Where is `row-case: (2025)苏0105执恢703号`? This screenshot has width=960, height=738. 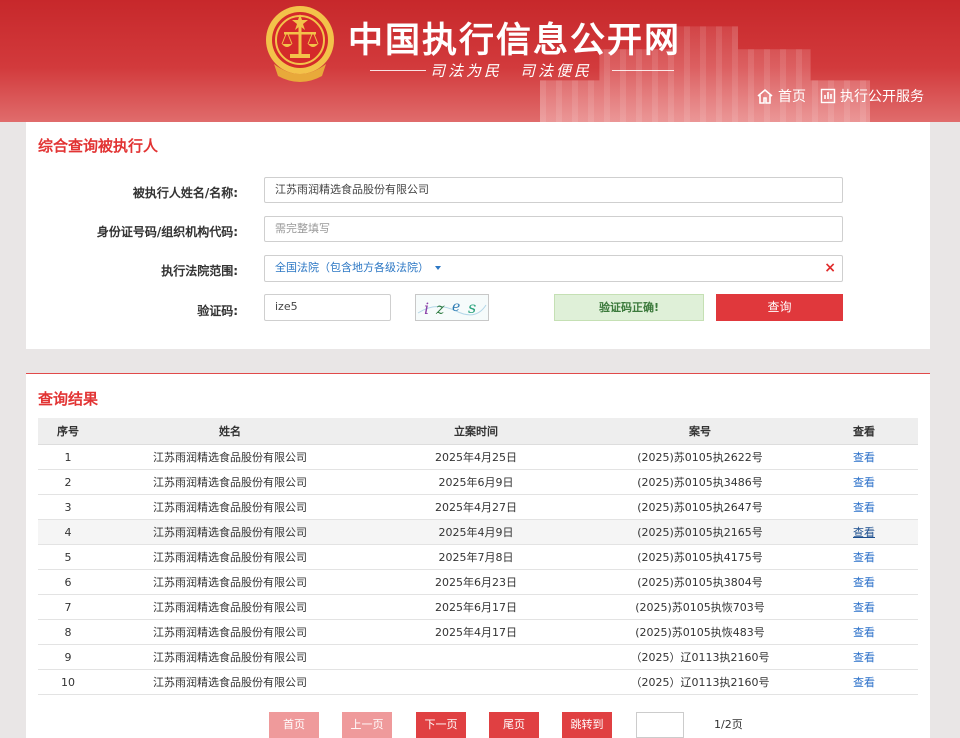 row-case: (2025)苏0105执恢703号 is located at coordinates (700, 607).